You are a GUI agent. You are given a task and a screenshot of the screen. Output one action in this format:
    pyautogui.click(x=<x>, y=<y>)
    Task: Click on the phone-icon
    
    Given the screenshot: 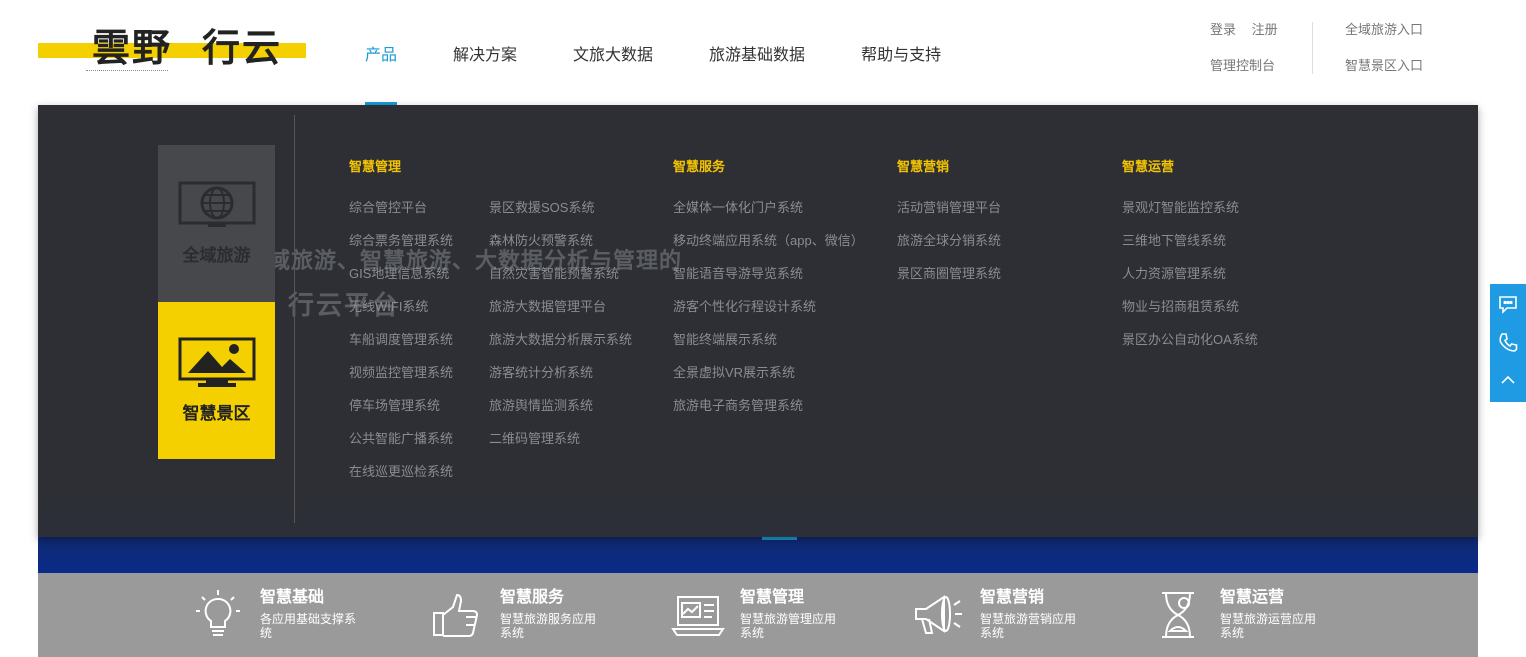 What is the action you would take?
    pyautogui.click(x=1508, y=342)
    